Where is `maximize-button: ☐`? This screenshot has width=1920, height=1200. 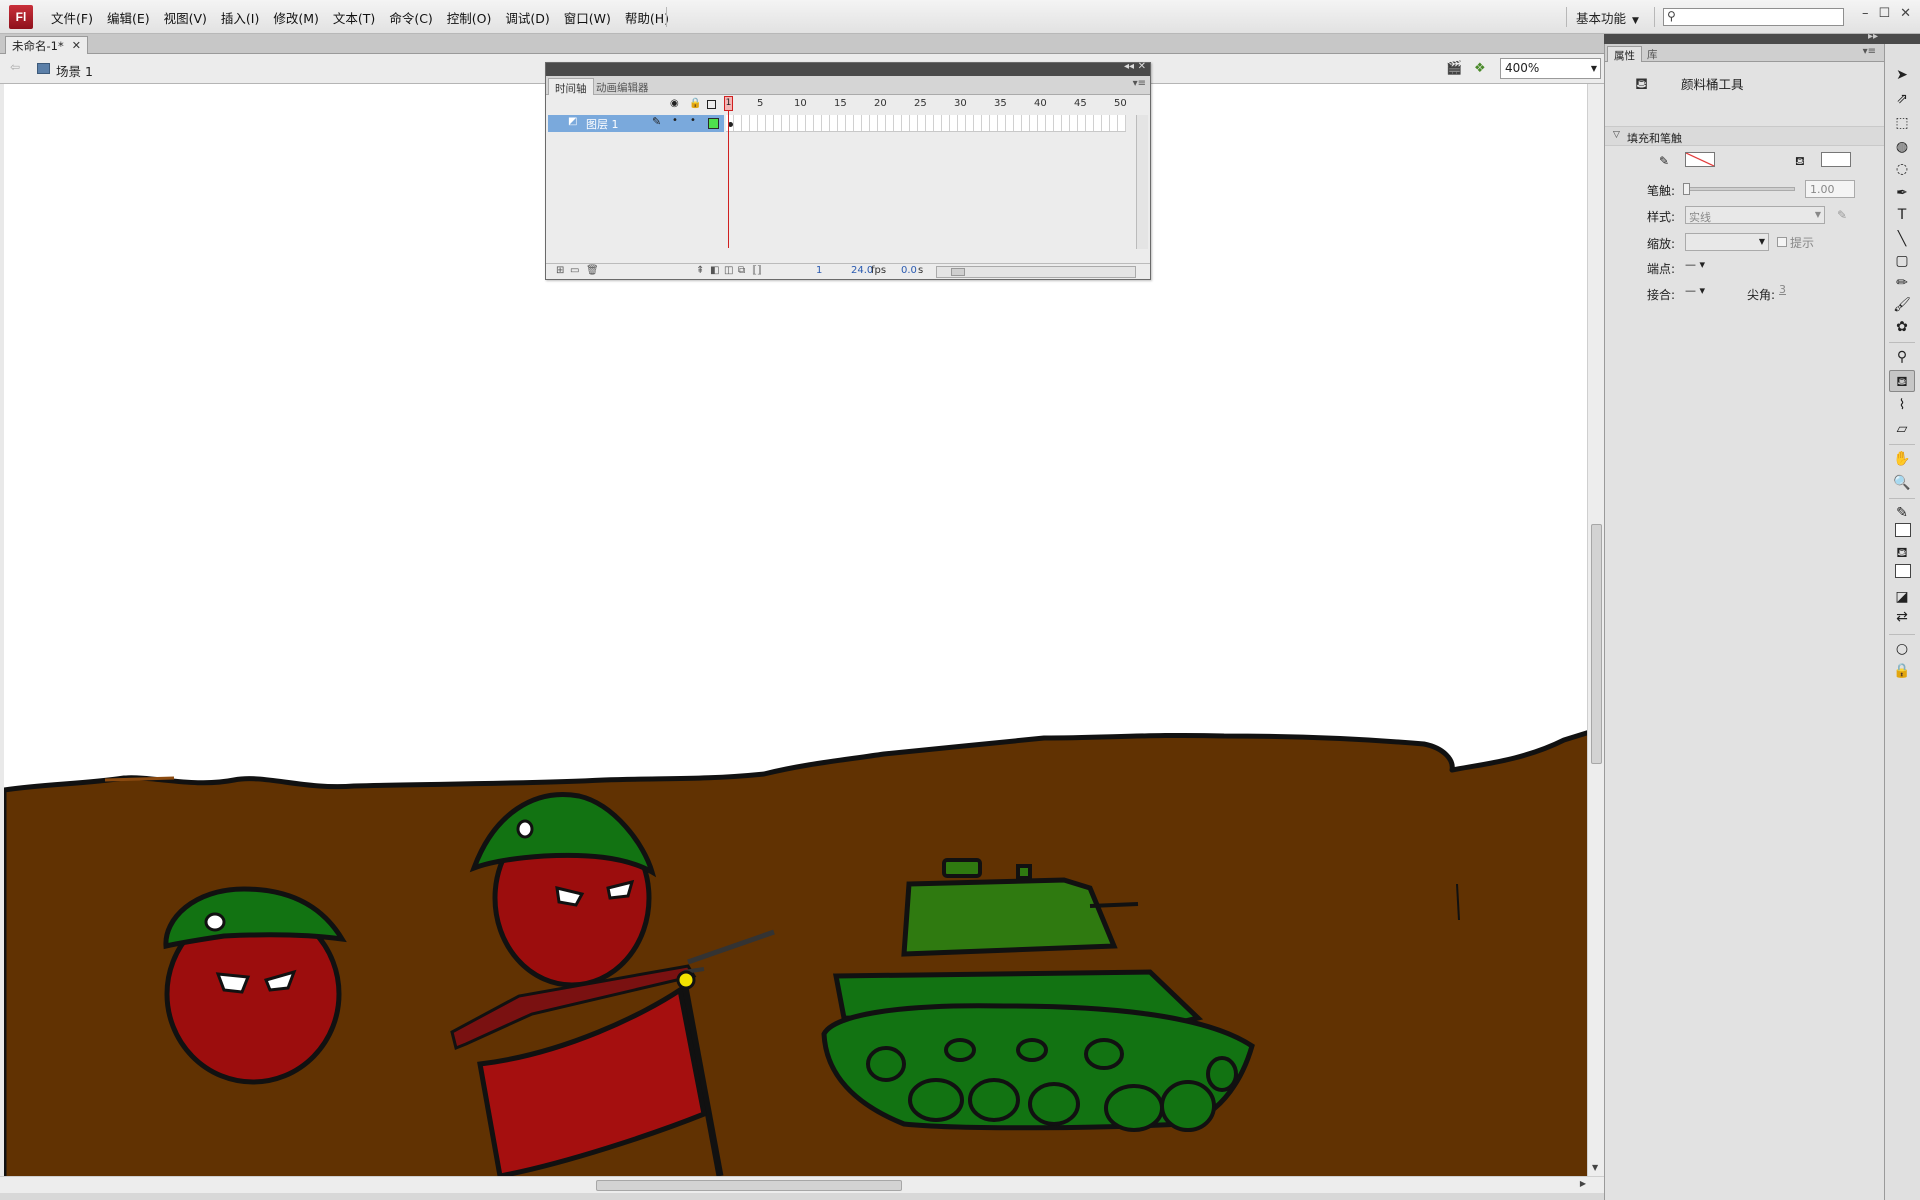 maximize-button: ☐ is located at coordinates (1885, 13).